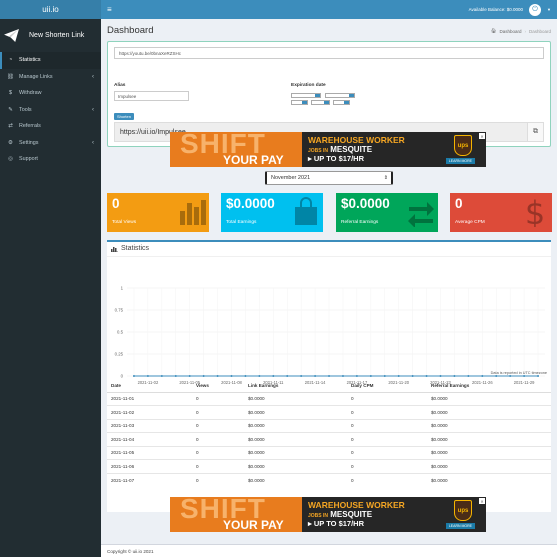 This screenshot has width=557, height=557. What do you see at coordinates (50, 126) in the screenshot?
I see `sidebar-item-referrals: ⇄ Referrals` at bounding box center [50, 126].